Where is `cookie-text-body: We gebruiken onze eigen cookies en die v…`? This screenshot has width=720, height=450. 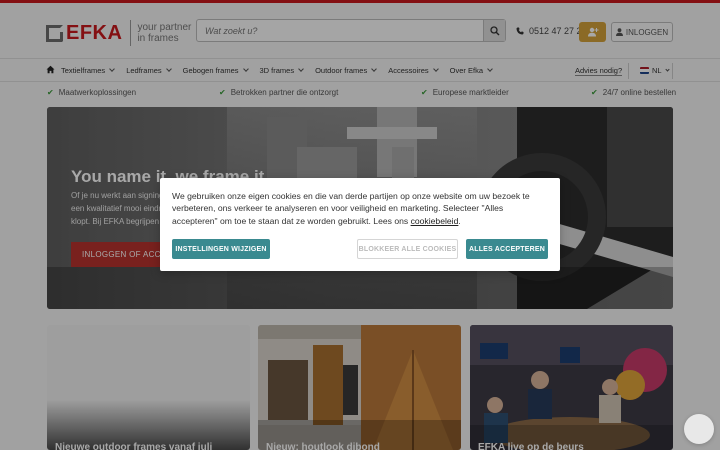
cookie-text-body: We gebruiken onze eigen cookies en die v… is located at coordinates (351, 208).